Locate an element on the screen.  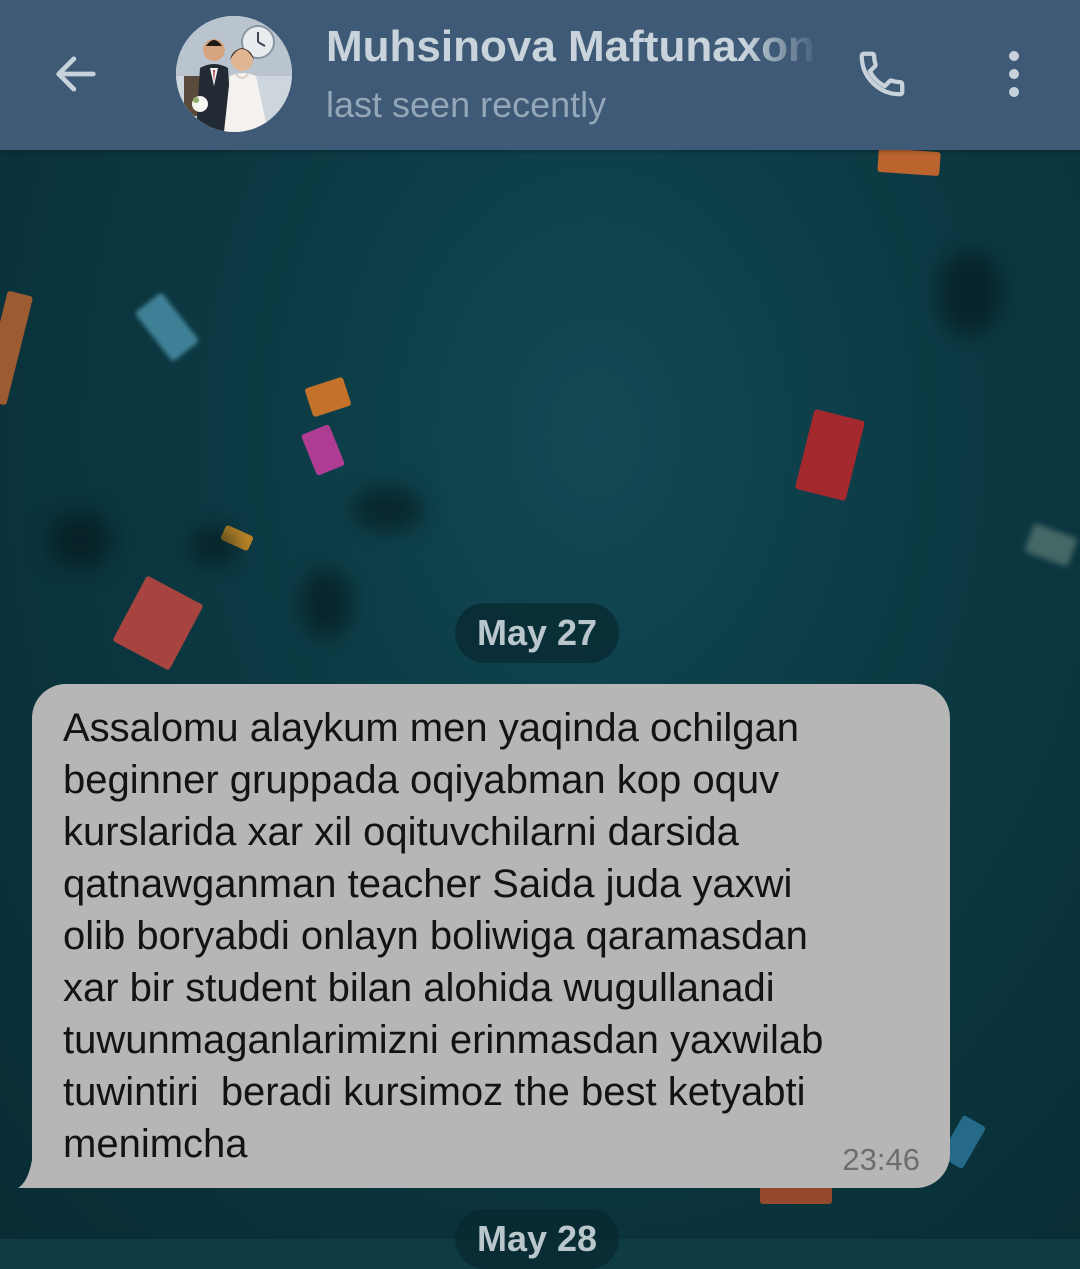
back-button is located at coordinates (76, 74).